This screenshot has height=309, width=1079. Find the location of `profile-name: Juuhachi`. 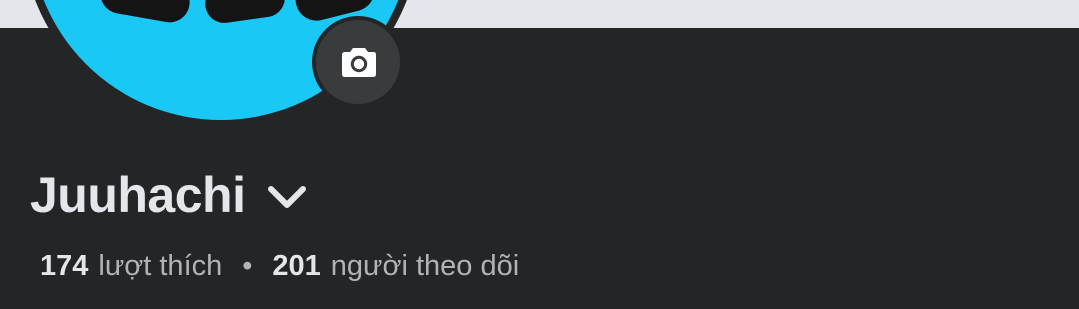

profile-name: Juuhachi is located at coordinates (138, 195).